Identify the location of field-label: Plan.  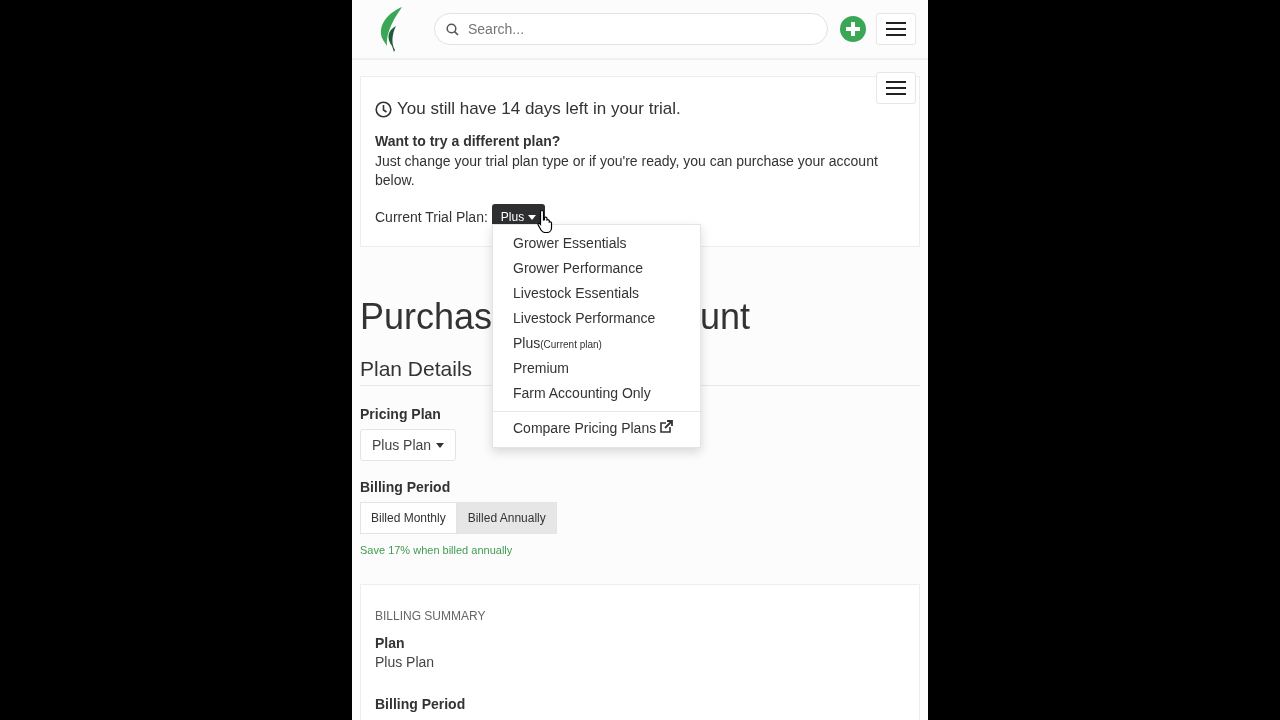
(390, 643).